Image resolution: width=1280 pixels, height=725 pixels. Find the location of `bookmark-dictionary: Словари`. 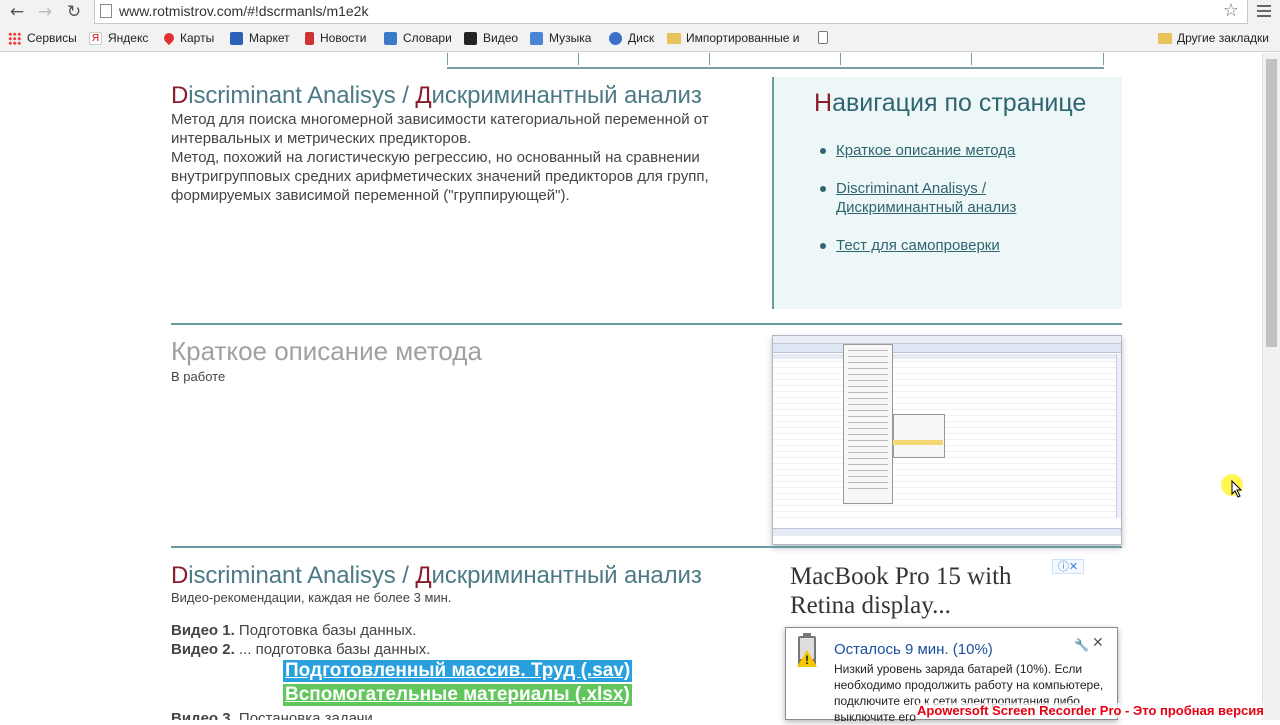

bookmark-dictionary: Словари is located at coordinates (418, 38).